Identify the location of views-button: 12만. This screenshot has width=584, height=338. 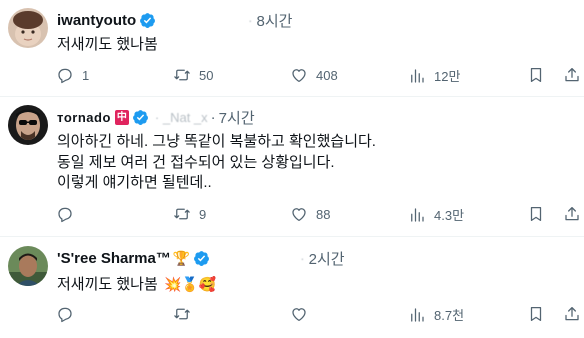
(434, 75).